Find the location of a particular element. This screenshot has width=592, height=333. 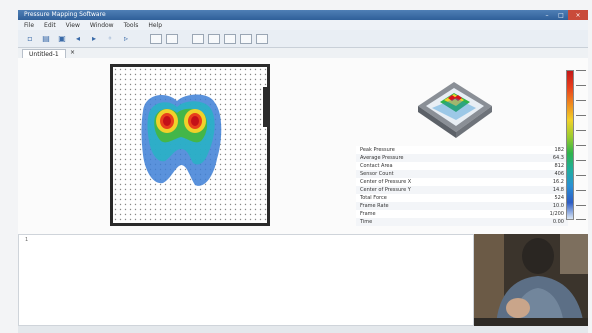

save-icon: ▣ is located at coordinates (62, 39).